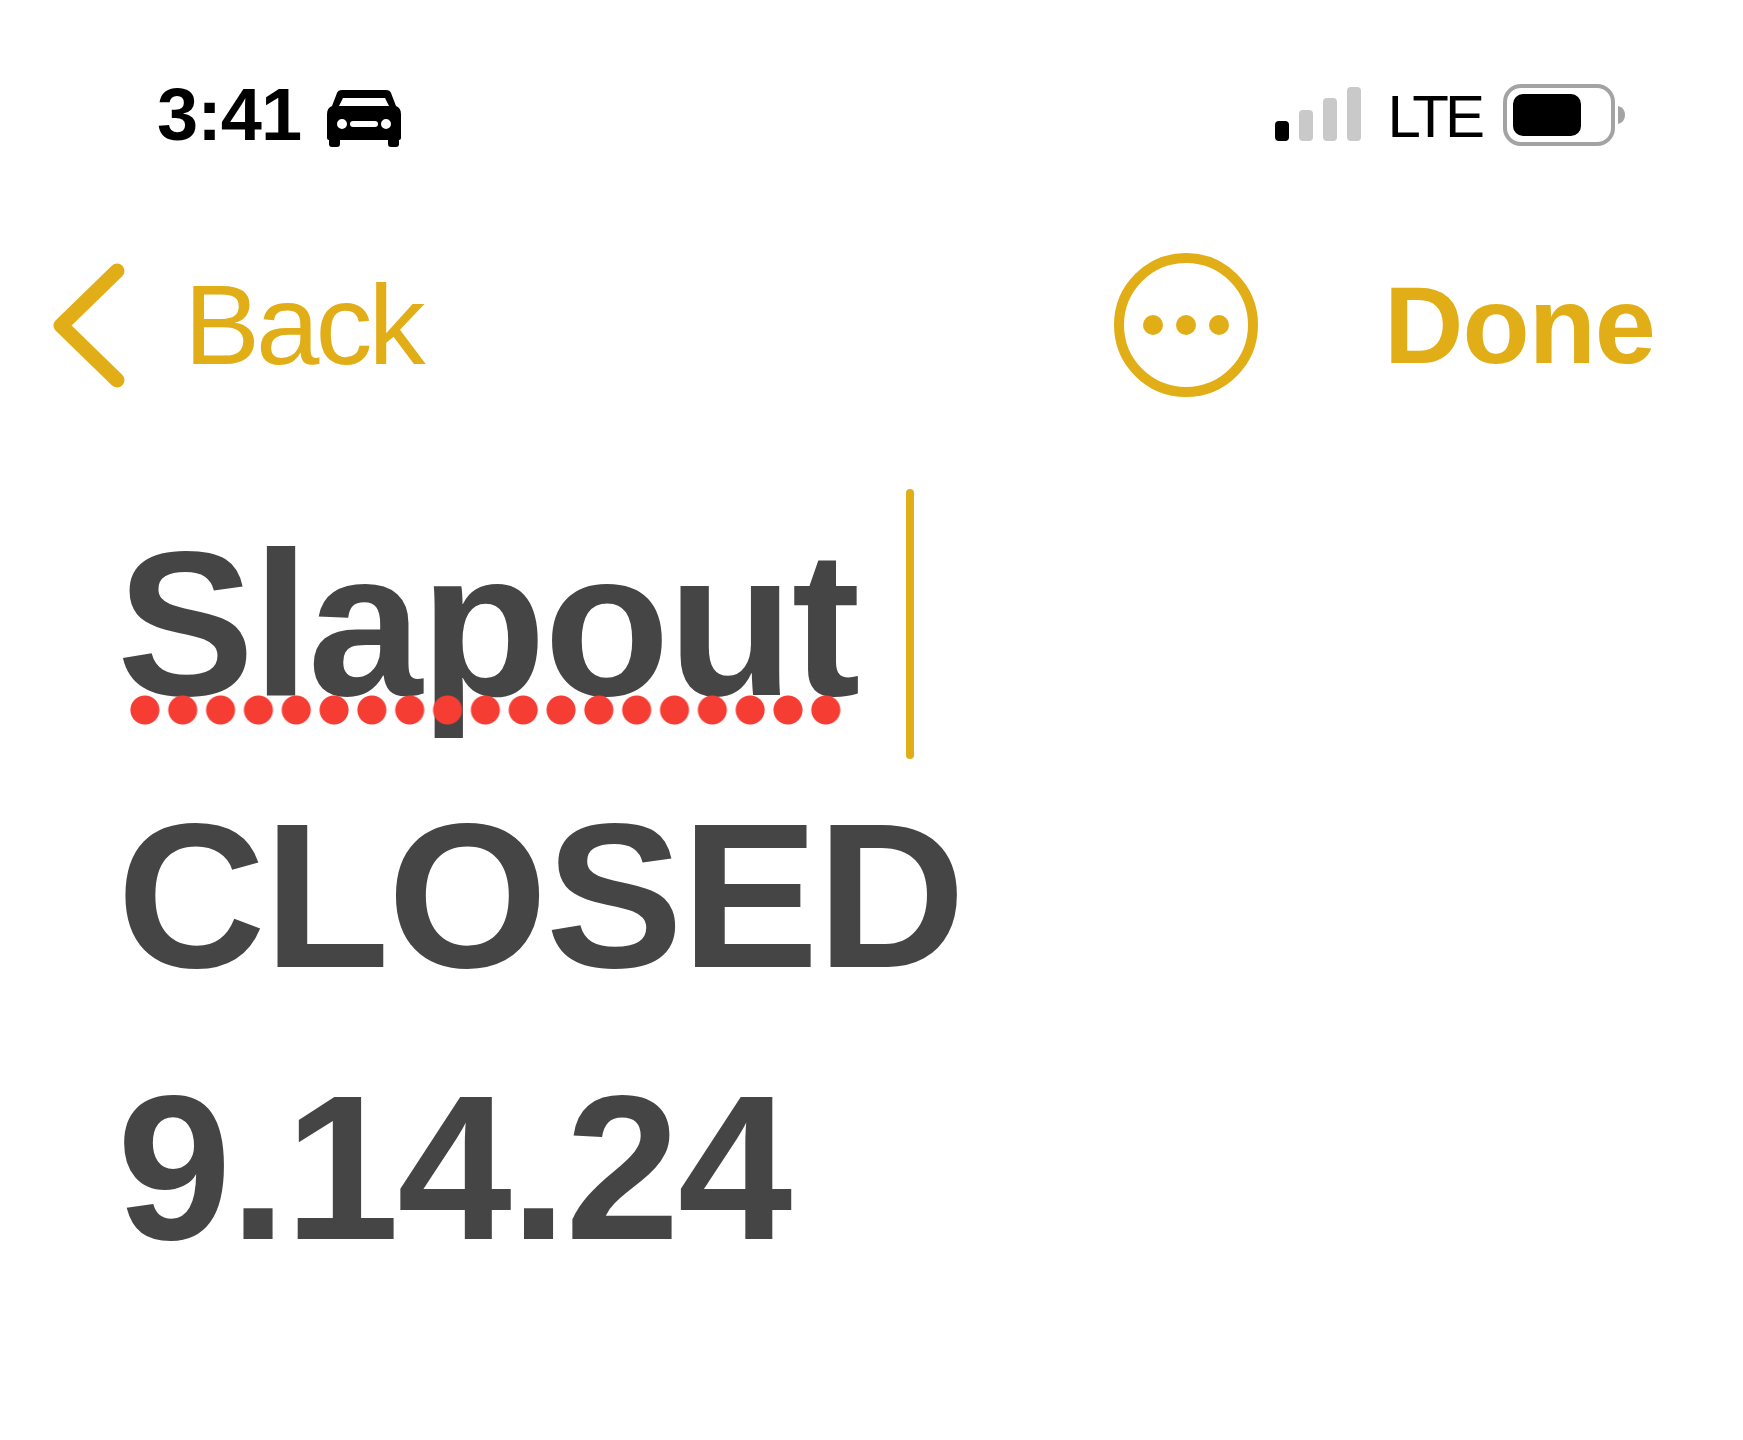  I want to click on battery-icon, so click(1564, 115).